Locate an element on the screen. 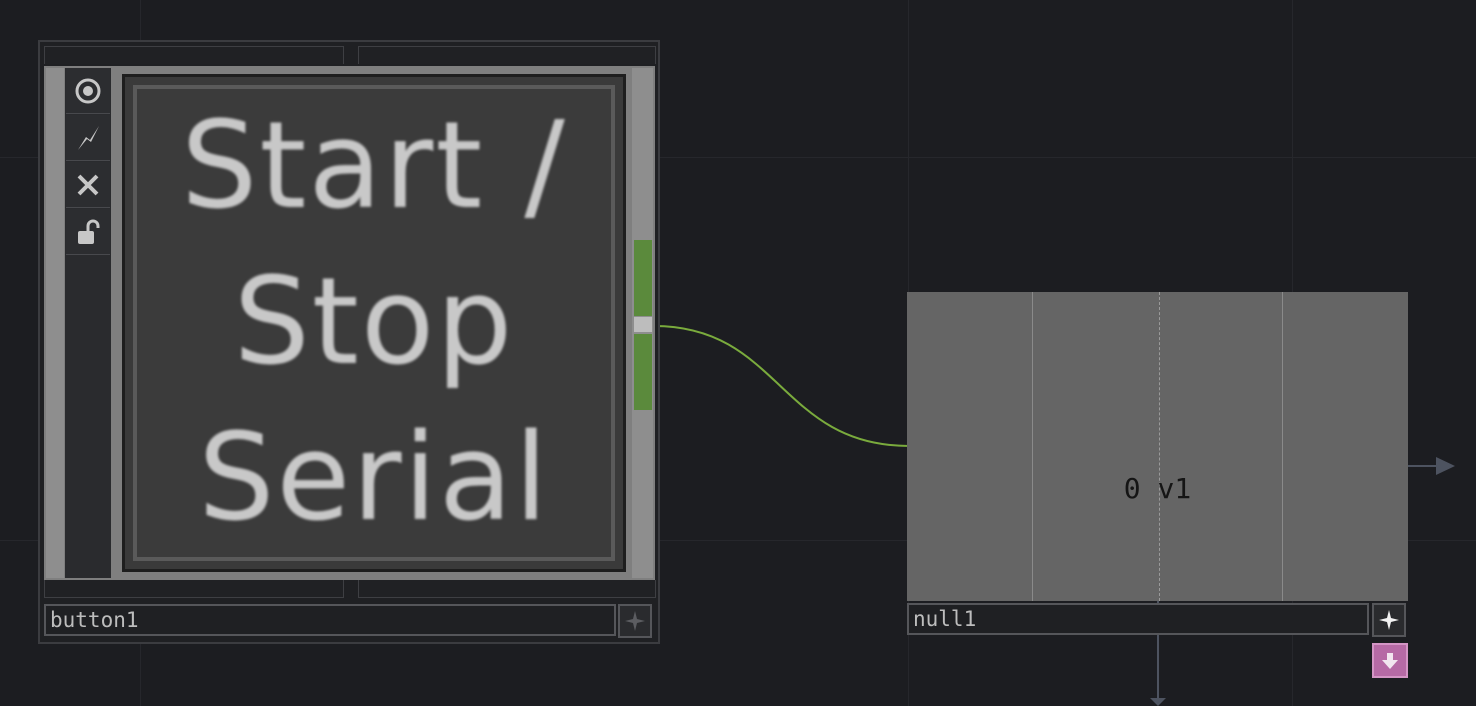 The height and width of the screenshot is (706, 1476). button-label-line-2: Stop is located at coordinates (374, 322).